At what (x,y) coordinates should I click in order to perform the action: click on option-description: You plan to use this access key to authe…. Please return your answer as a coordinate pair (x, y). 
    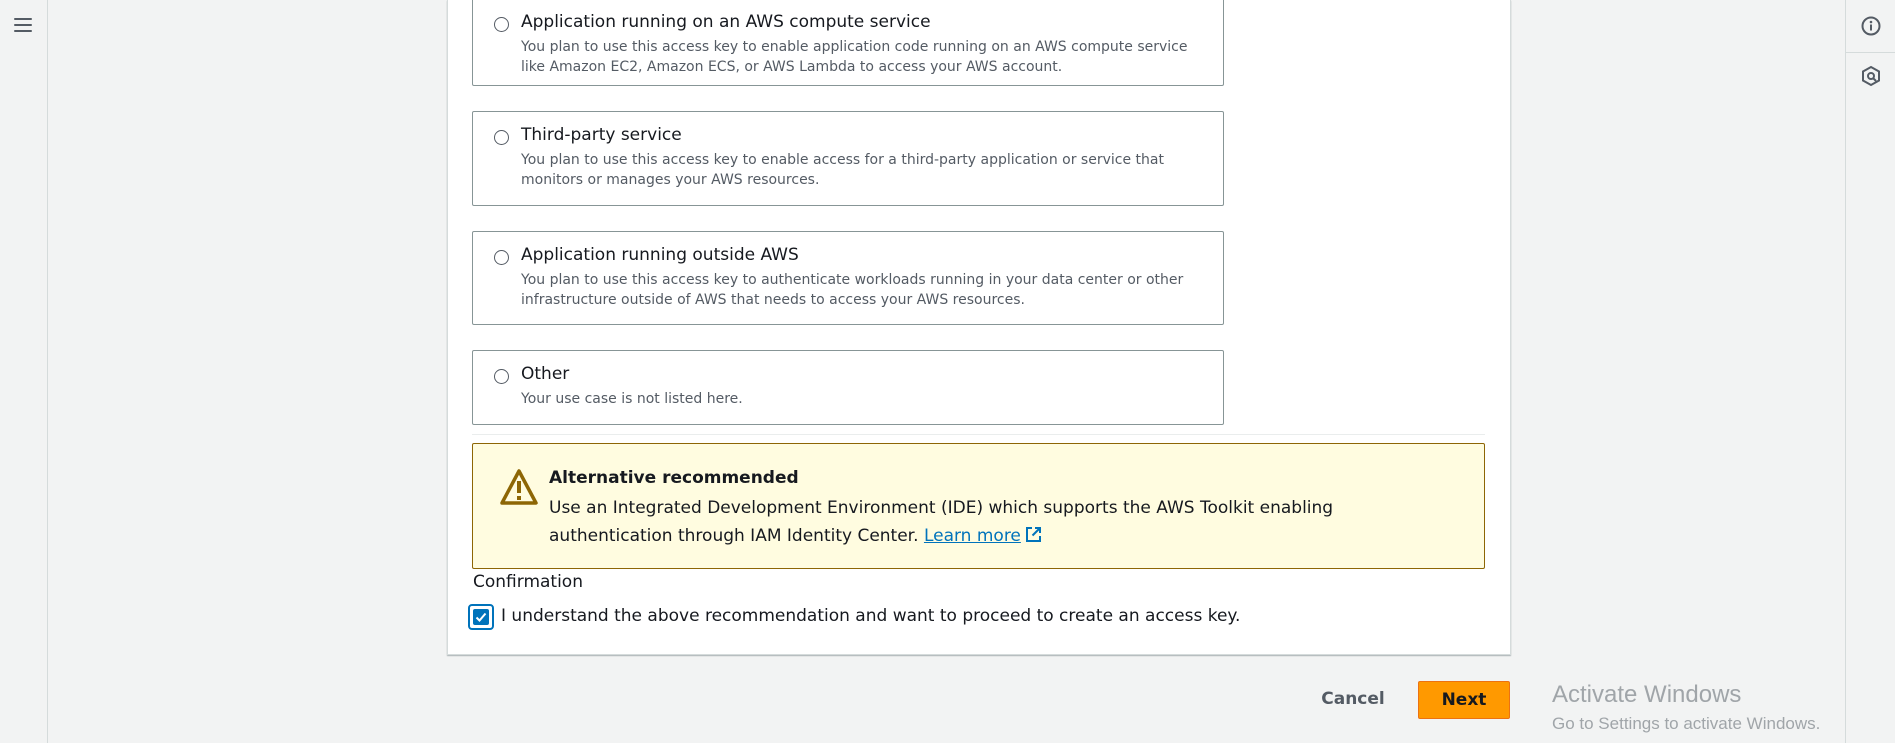
    Looking at the image, I should click on (852, 290).